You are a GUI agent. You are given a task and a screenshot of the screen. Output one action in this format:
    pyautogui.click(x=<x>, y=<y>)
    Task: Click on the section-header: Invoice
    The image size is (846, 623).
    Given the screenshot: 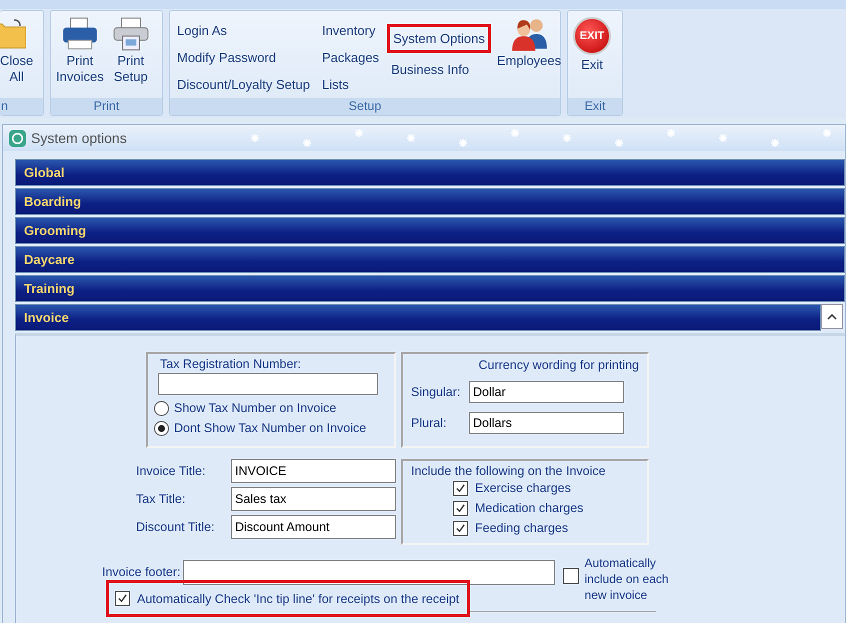 What is the action you would take?
    pyautogui.click(x=418, y=317)
    